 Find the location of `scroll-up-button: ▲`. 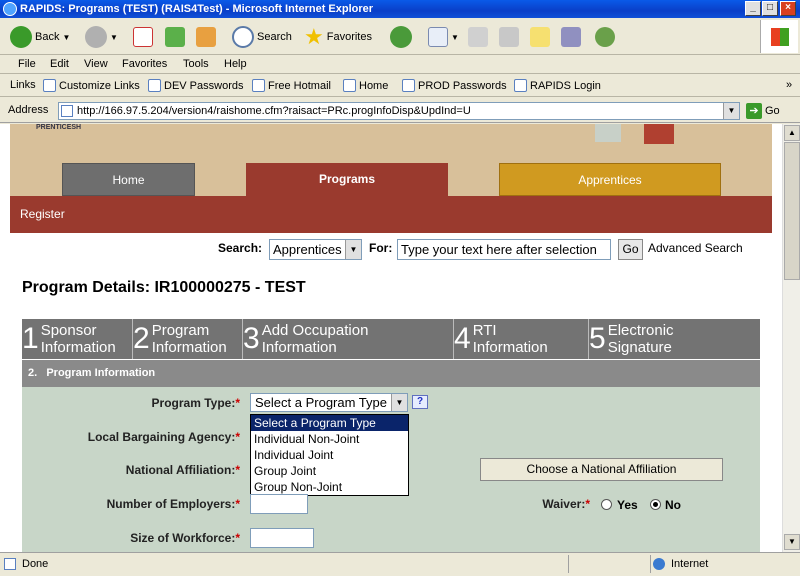

scroll-up-button: ▲ is located at coordinates (792, 133).